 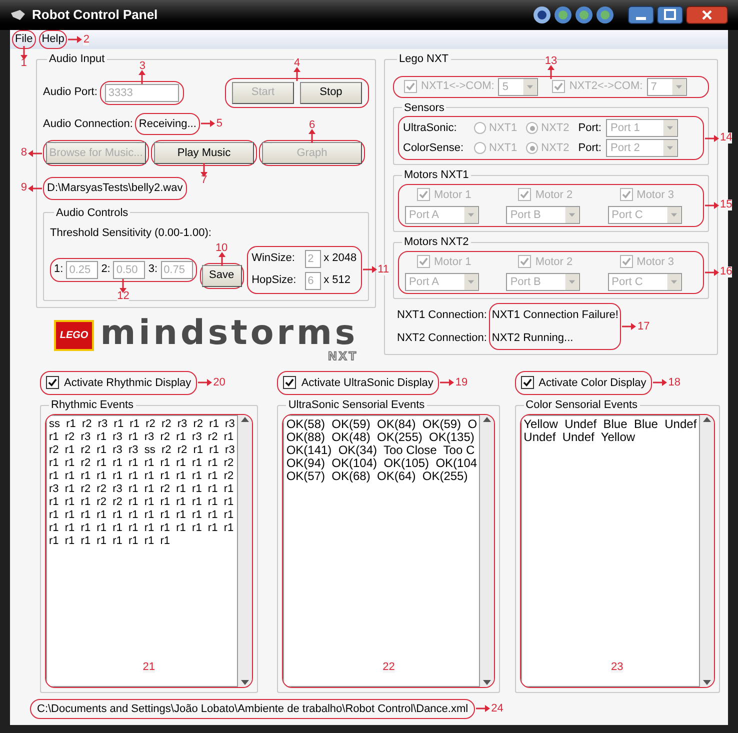 I want to click on menu-item: File, so click(x=24, y=39).